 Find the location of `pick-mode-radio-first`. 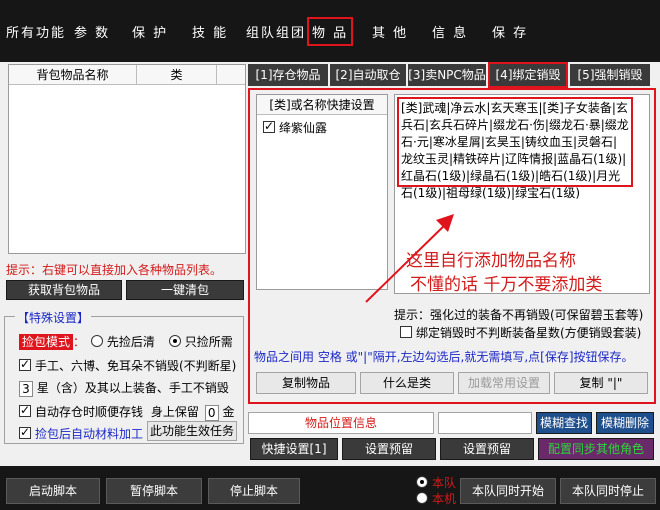

pick-mode-radio-first is located at coordinates (96, 341).